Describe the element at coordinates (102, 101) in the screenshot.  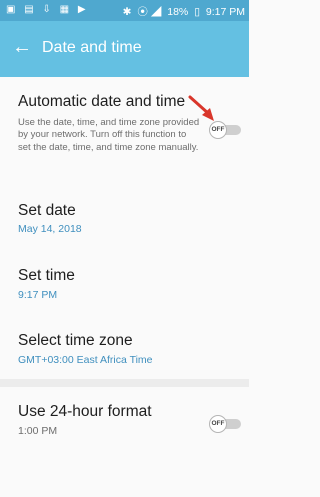
I see `setting-title: Automatic date and time` at that location.